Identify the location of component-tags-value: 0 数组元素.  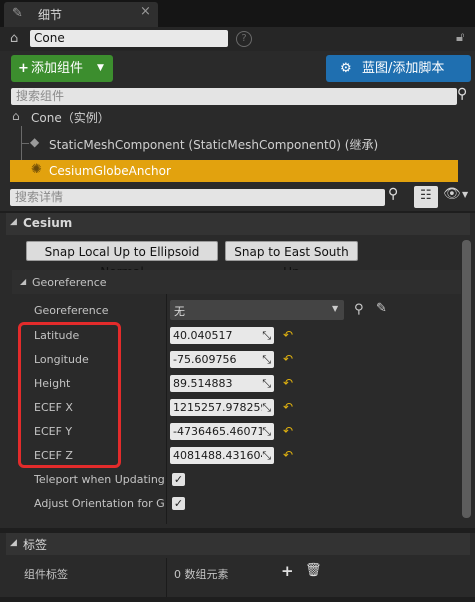
(201, 574).